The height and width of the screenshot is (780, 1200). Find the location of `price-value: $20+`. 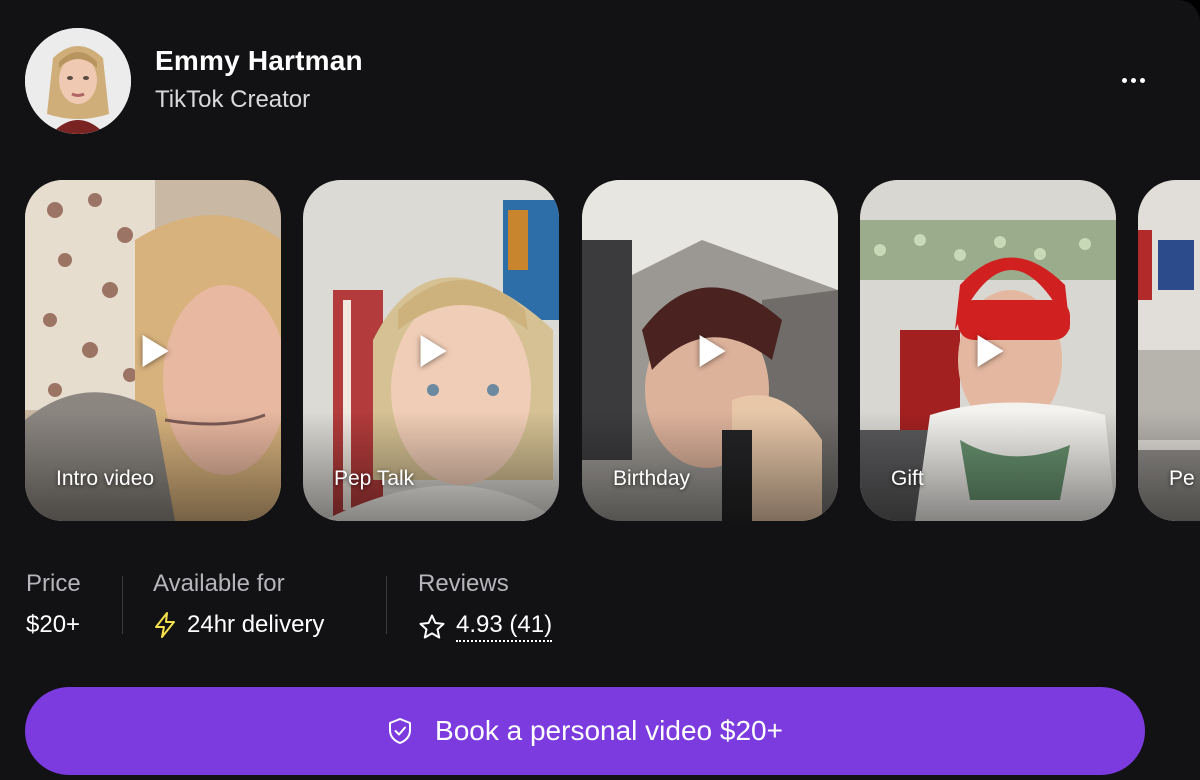

price-value: $20+ is located at coordinates (53, 624).